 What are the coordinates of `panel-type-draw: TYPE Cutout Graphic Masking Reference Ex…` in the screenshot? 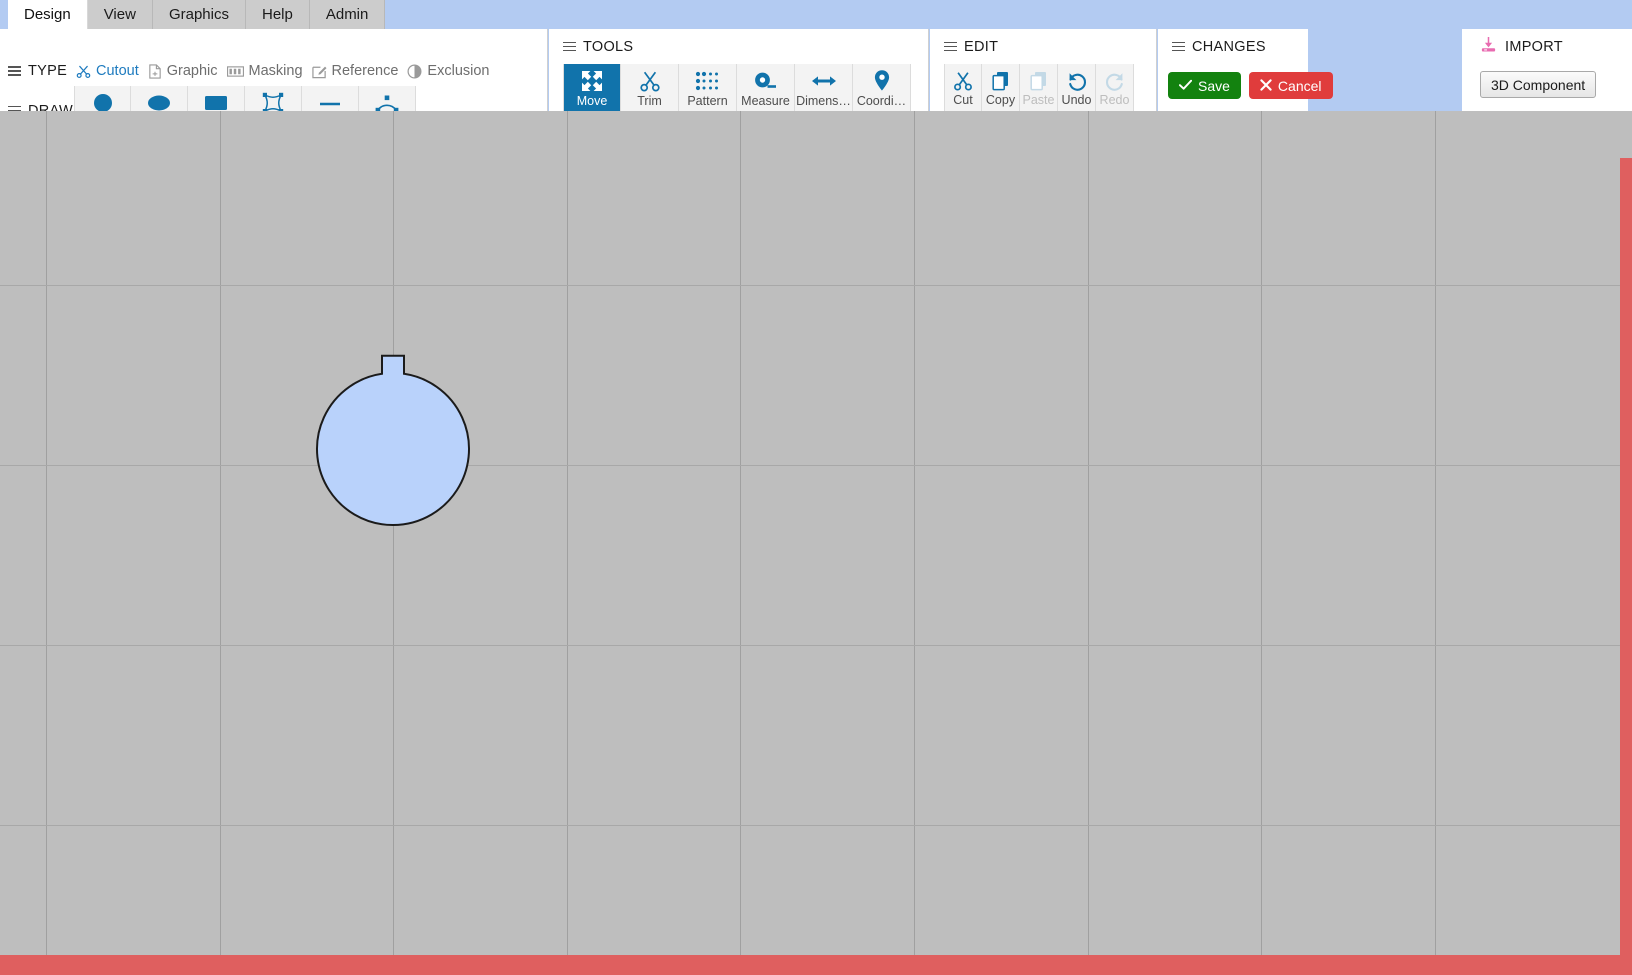 It's located at (274, 82).